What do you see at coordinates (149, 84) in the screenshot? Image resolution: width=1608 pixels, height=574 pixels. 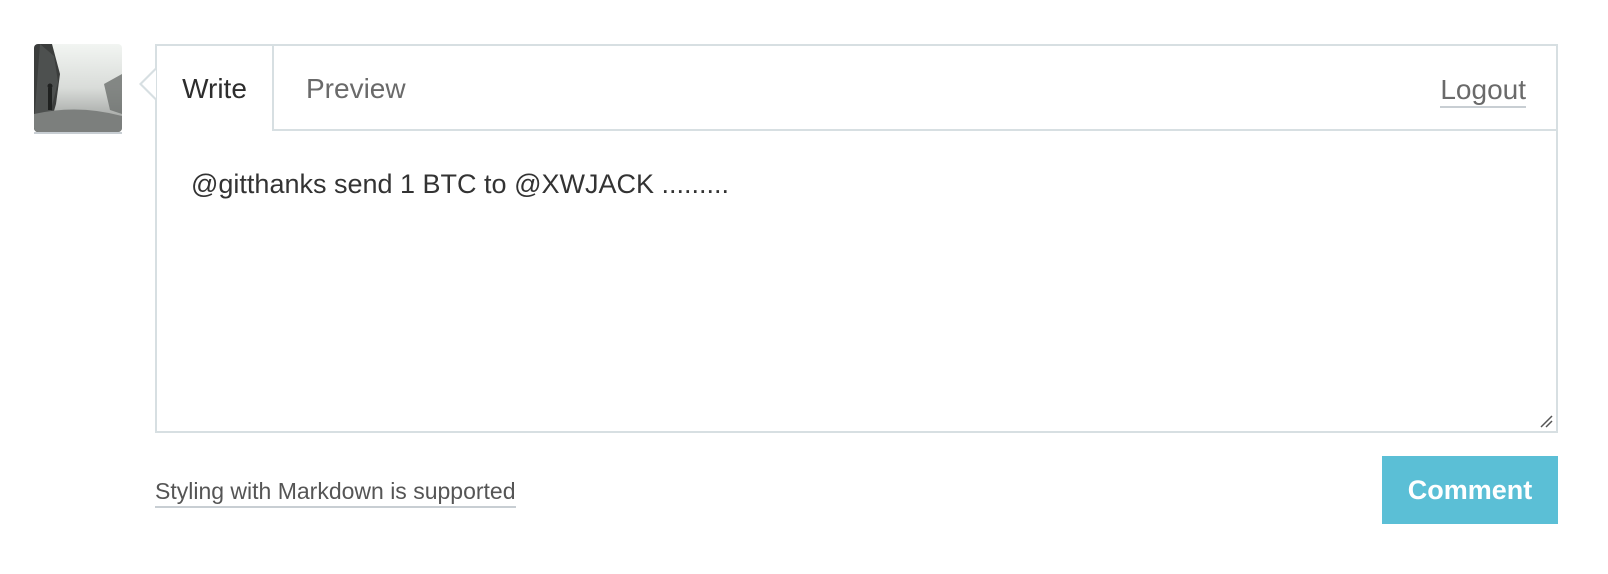 I see `editor-pointer-fill` at bounding box center [149, 84].